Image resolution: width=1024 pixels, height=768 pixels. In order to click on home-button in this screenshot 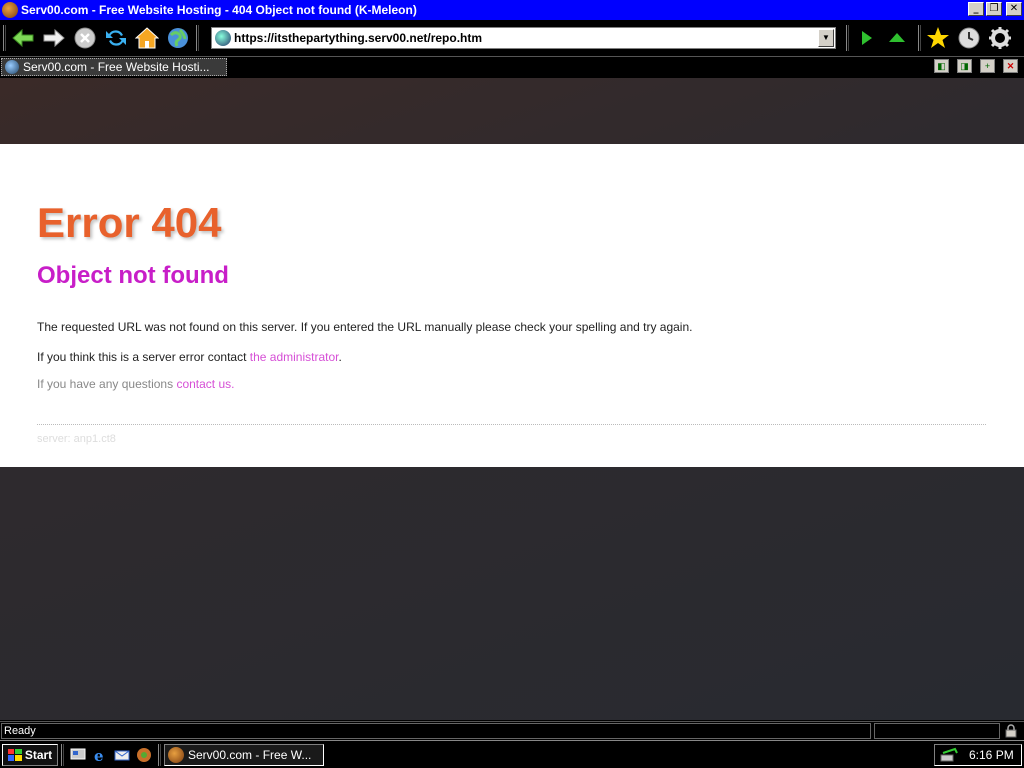, I will do `click(147, 38)`.